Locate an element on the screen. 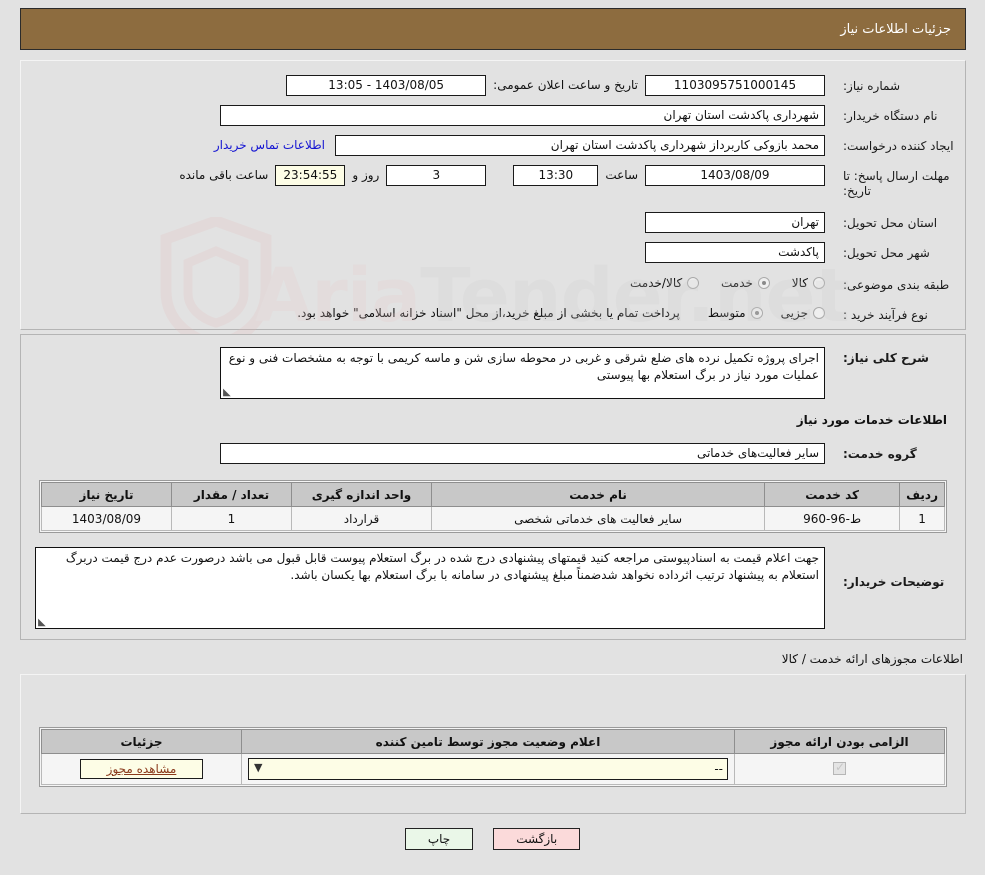 This screenshot has height=875, width=985. category-radio-kala: کالا is located at coordinates (808, 283).